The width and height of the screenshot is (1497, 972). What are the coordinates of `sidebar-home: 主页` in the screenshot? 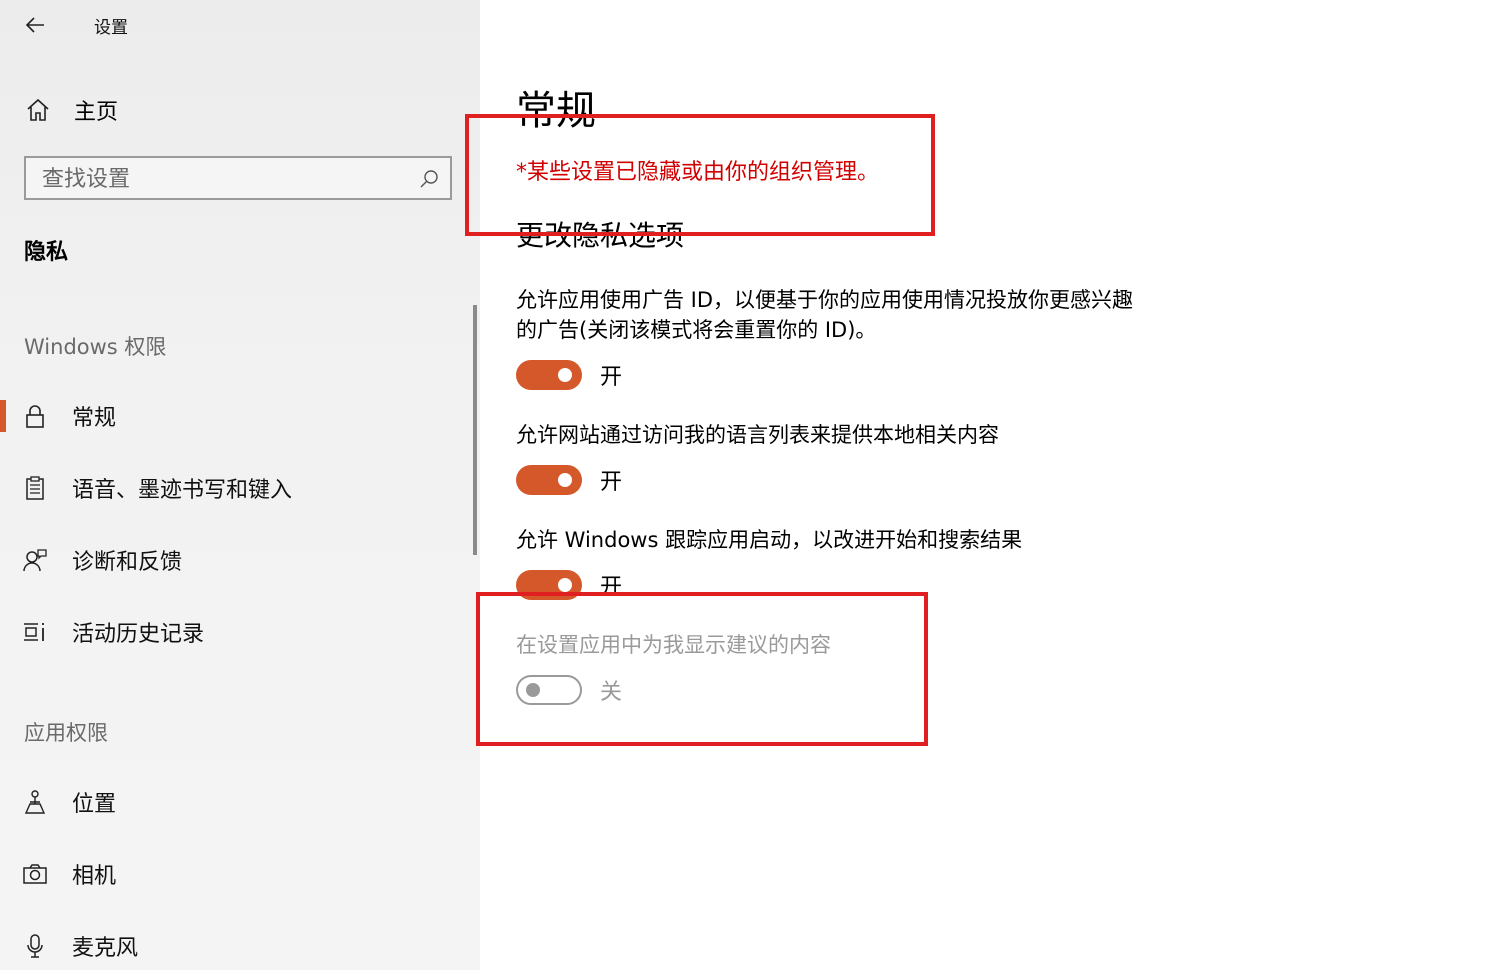 It's located at (71, 110).